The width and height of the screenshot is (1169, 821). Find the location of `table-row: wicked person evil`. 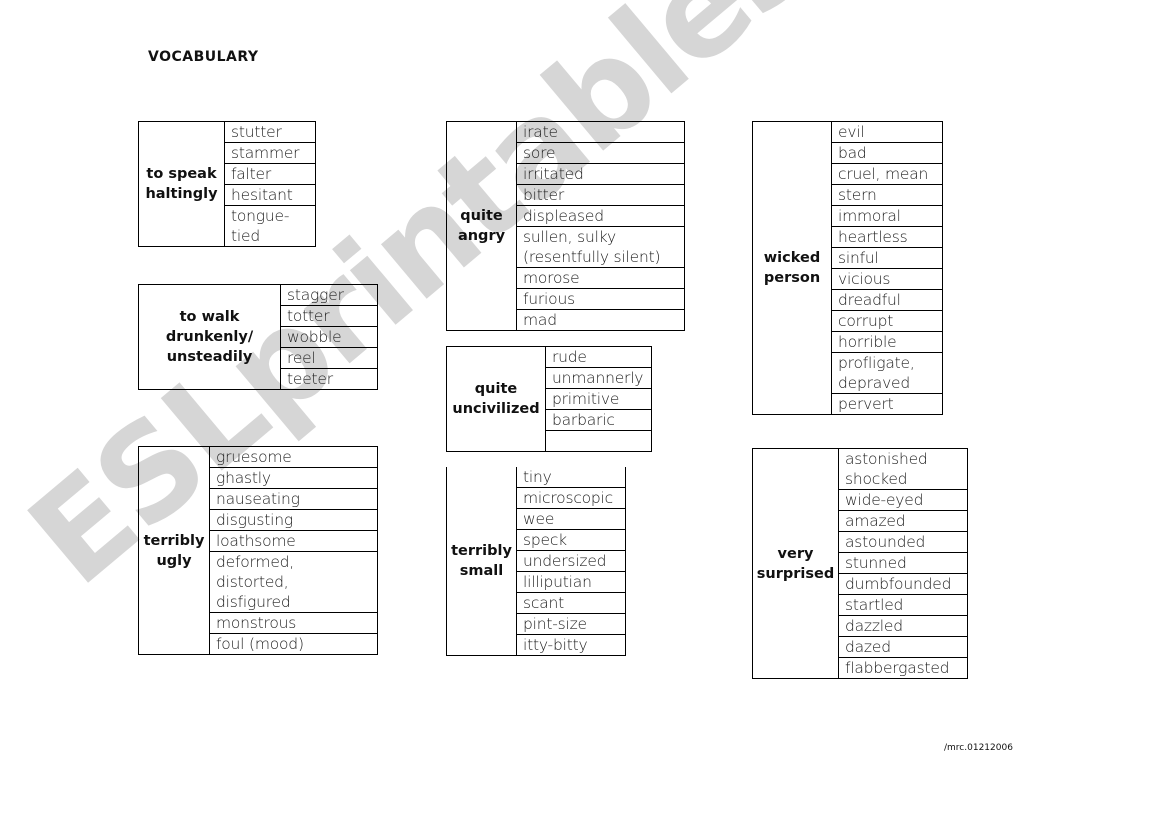

table-row: wicked person evil is located at coordinates (847, 268).